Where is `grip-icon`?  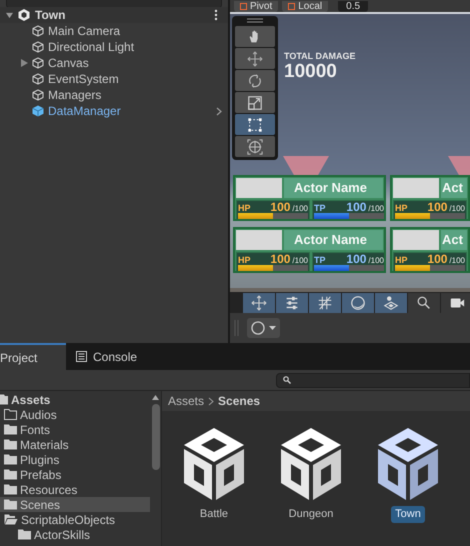
grip-icon is located at coordinates (255, 20).